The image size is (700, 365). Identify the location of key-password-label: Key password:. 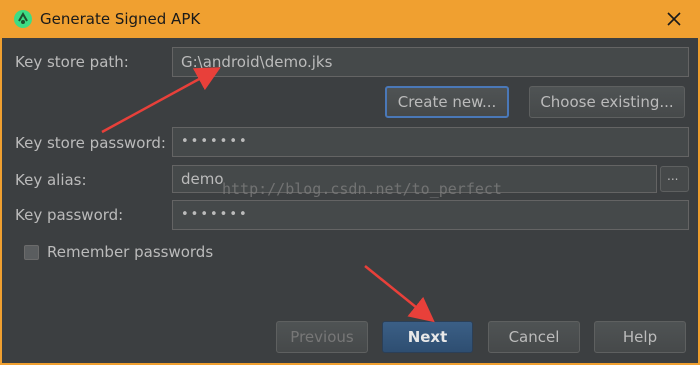
(69, 215).